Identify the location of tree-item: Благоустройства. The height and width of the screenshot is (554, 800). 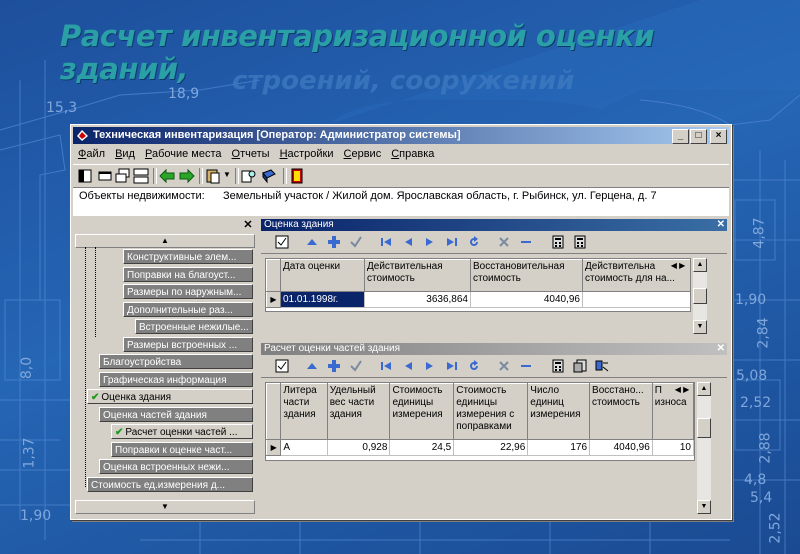
(176, 361).